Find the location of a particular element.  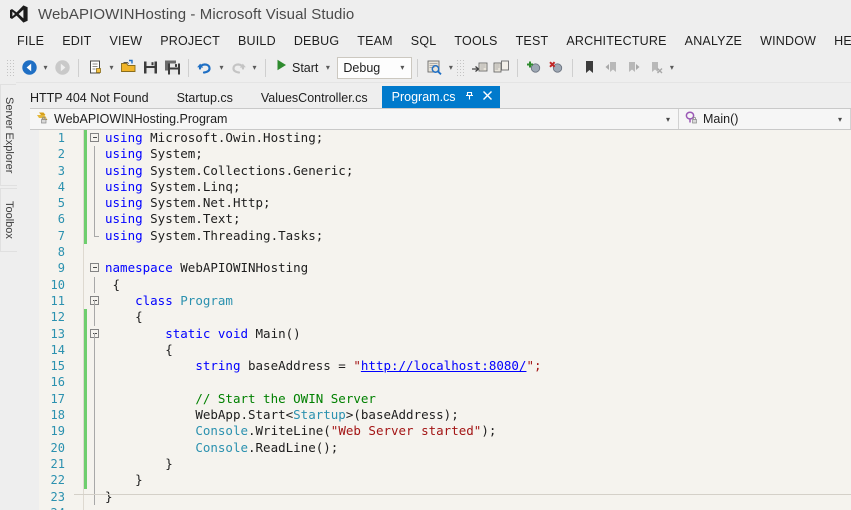

pin-icon is located at coordinates (469, 97).